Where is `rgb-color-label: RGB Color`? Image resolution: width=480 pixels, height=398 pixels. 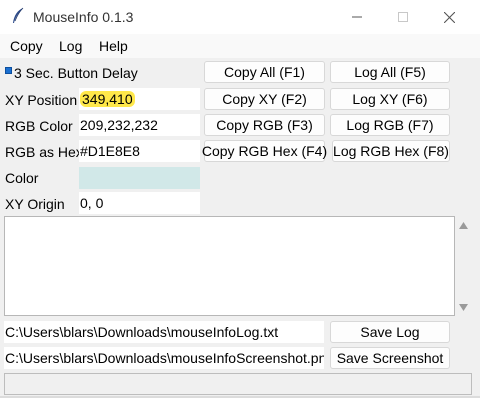
rgb-color-label: RGB Color is located at coordinates (39, 126).